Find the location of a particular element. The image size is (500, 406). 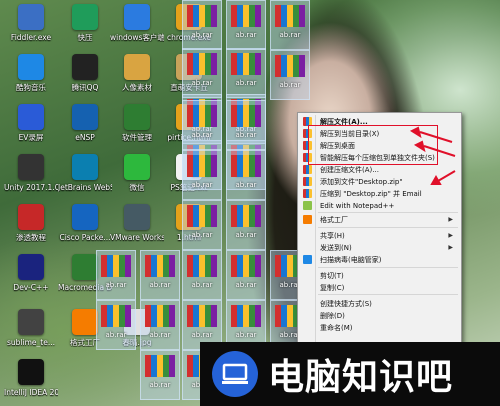

arrow-smart-extract is located at coordinates (443, 177).